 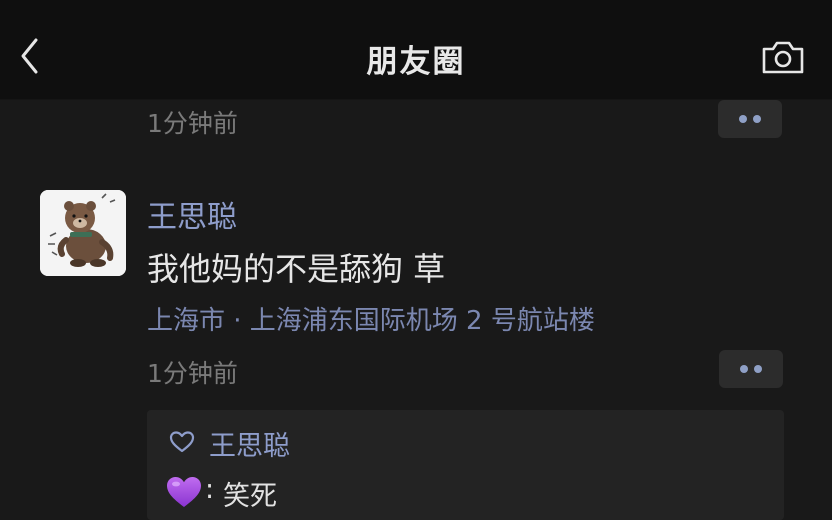 What do you see at coordinates (182, 442) in the screenshot?
I see `heart-outline-icon` at bounding box center [182, 442].